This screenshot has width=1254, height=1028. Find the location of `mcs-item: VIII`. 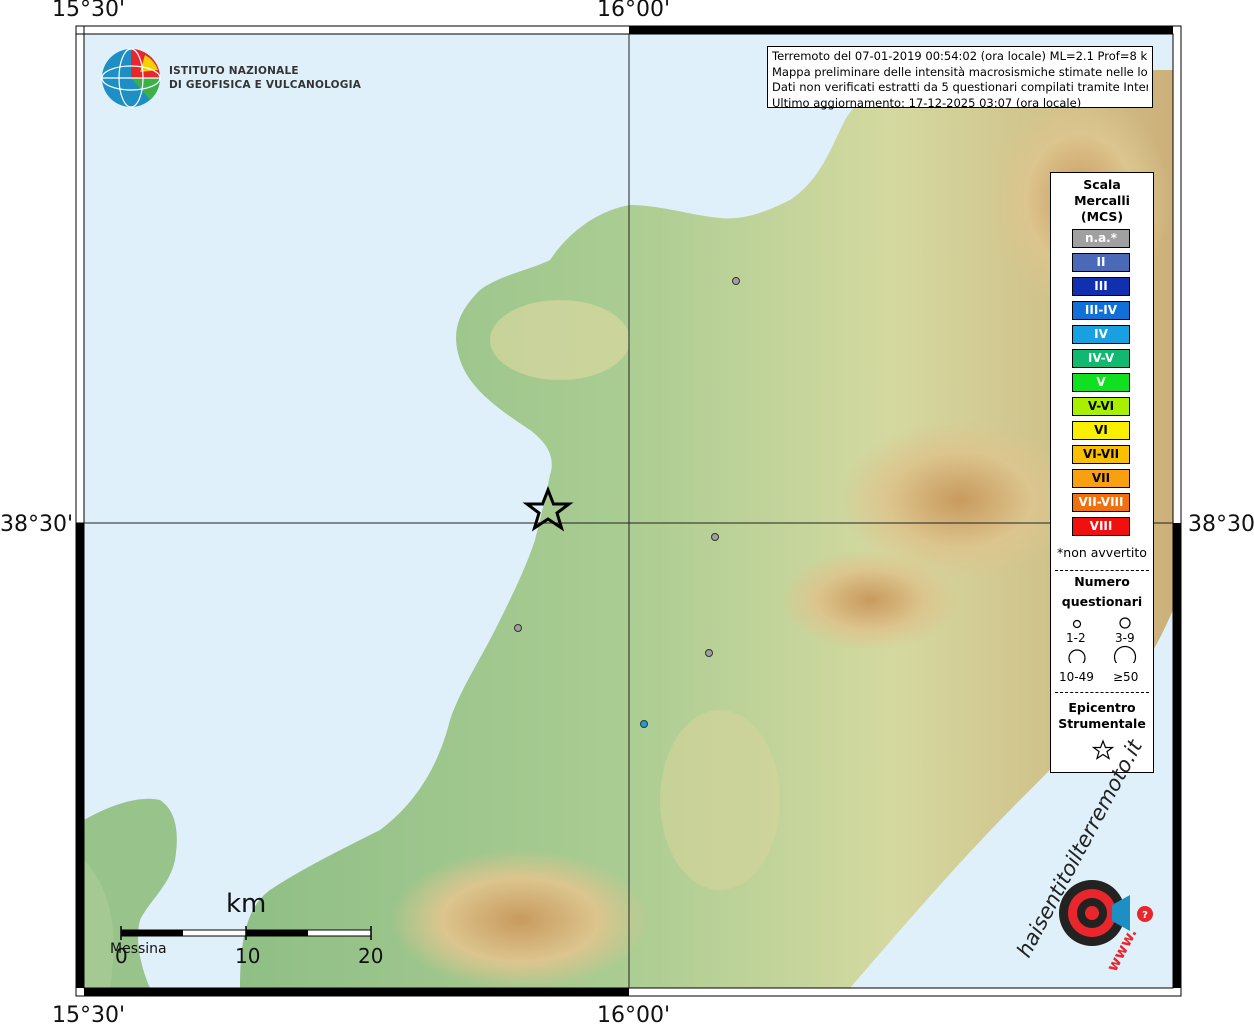

mcs-item: VIII is located at coordinates (1101, 526).